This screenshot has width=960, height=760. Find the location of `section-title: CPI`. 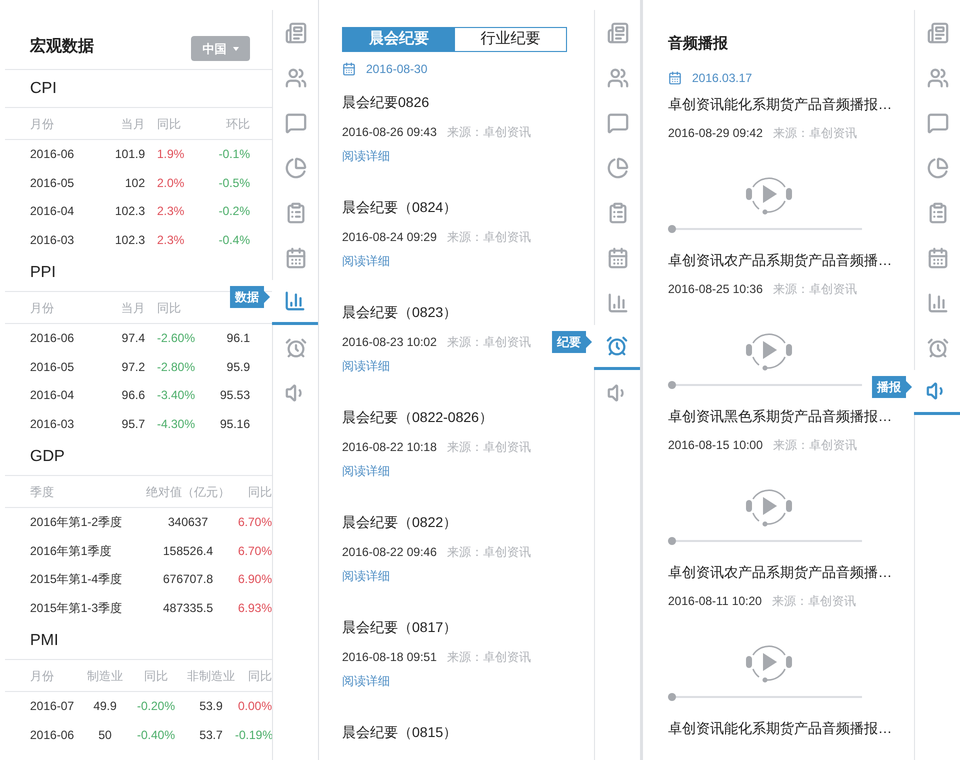

section-title: CPI is located at coordinates (43, 88).